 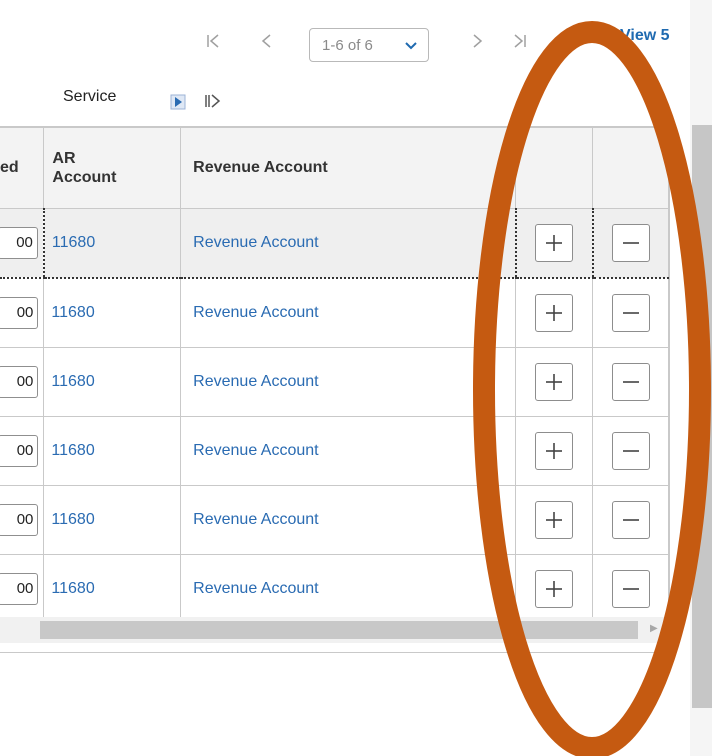 I want to click on horizontal-scrollbar-thumb, so click(x=339, y=630).